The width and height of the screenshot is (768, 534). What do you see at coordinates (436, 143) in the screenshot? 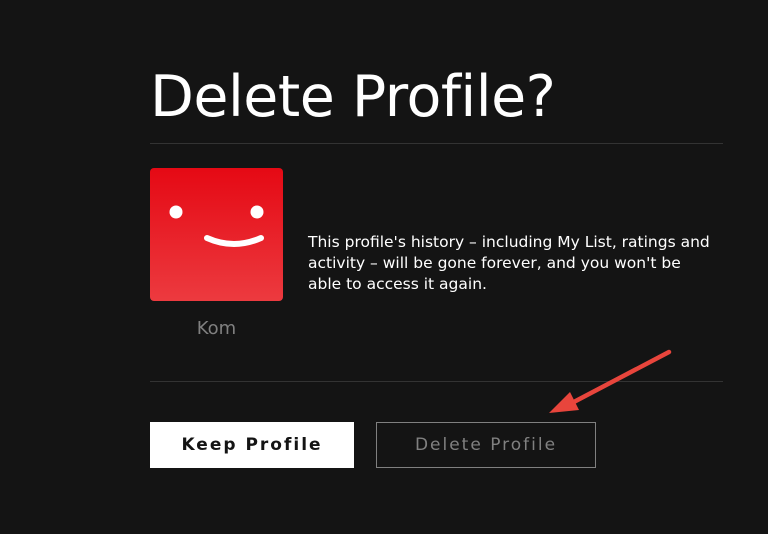
I see `top-divider` at bounding box center [436, 143].